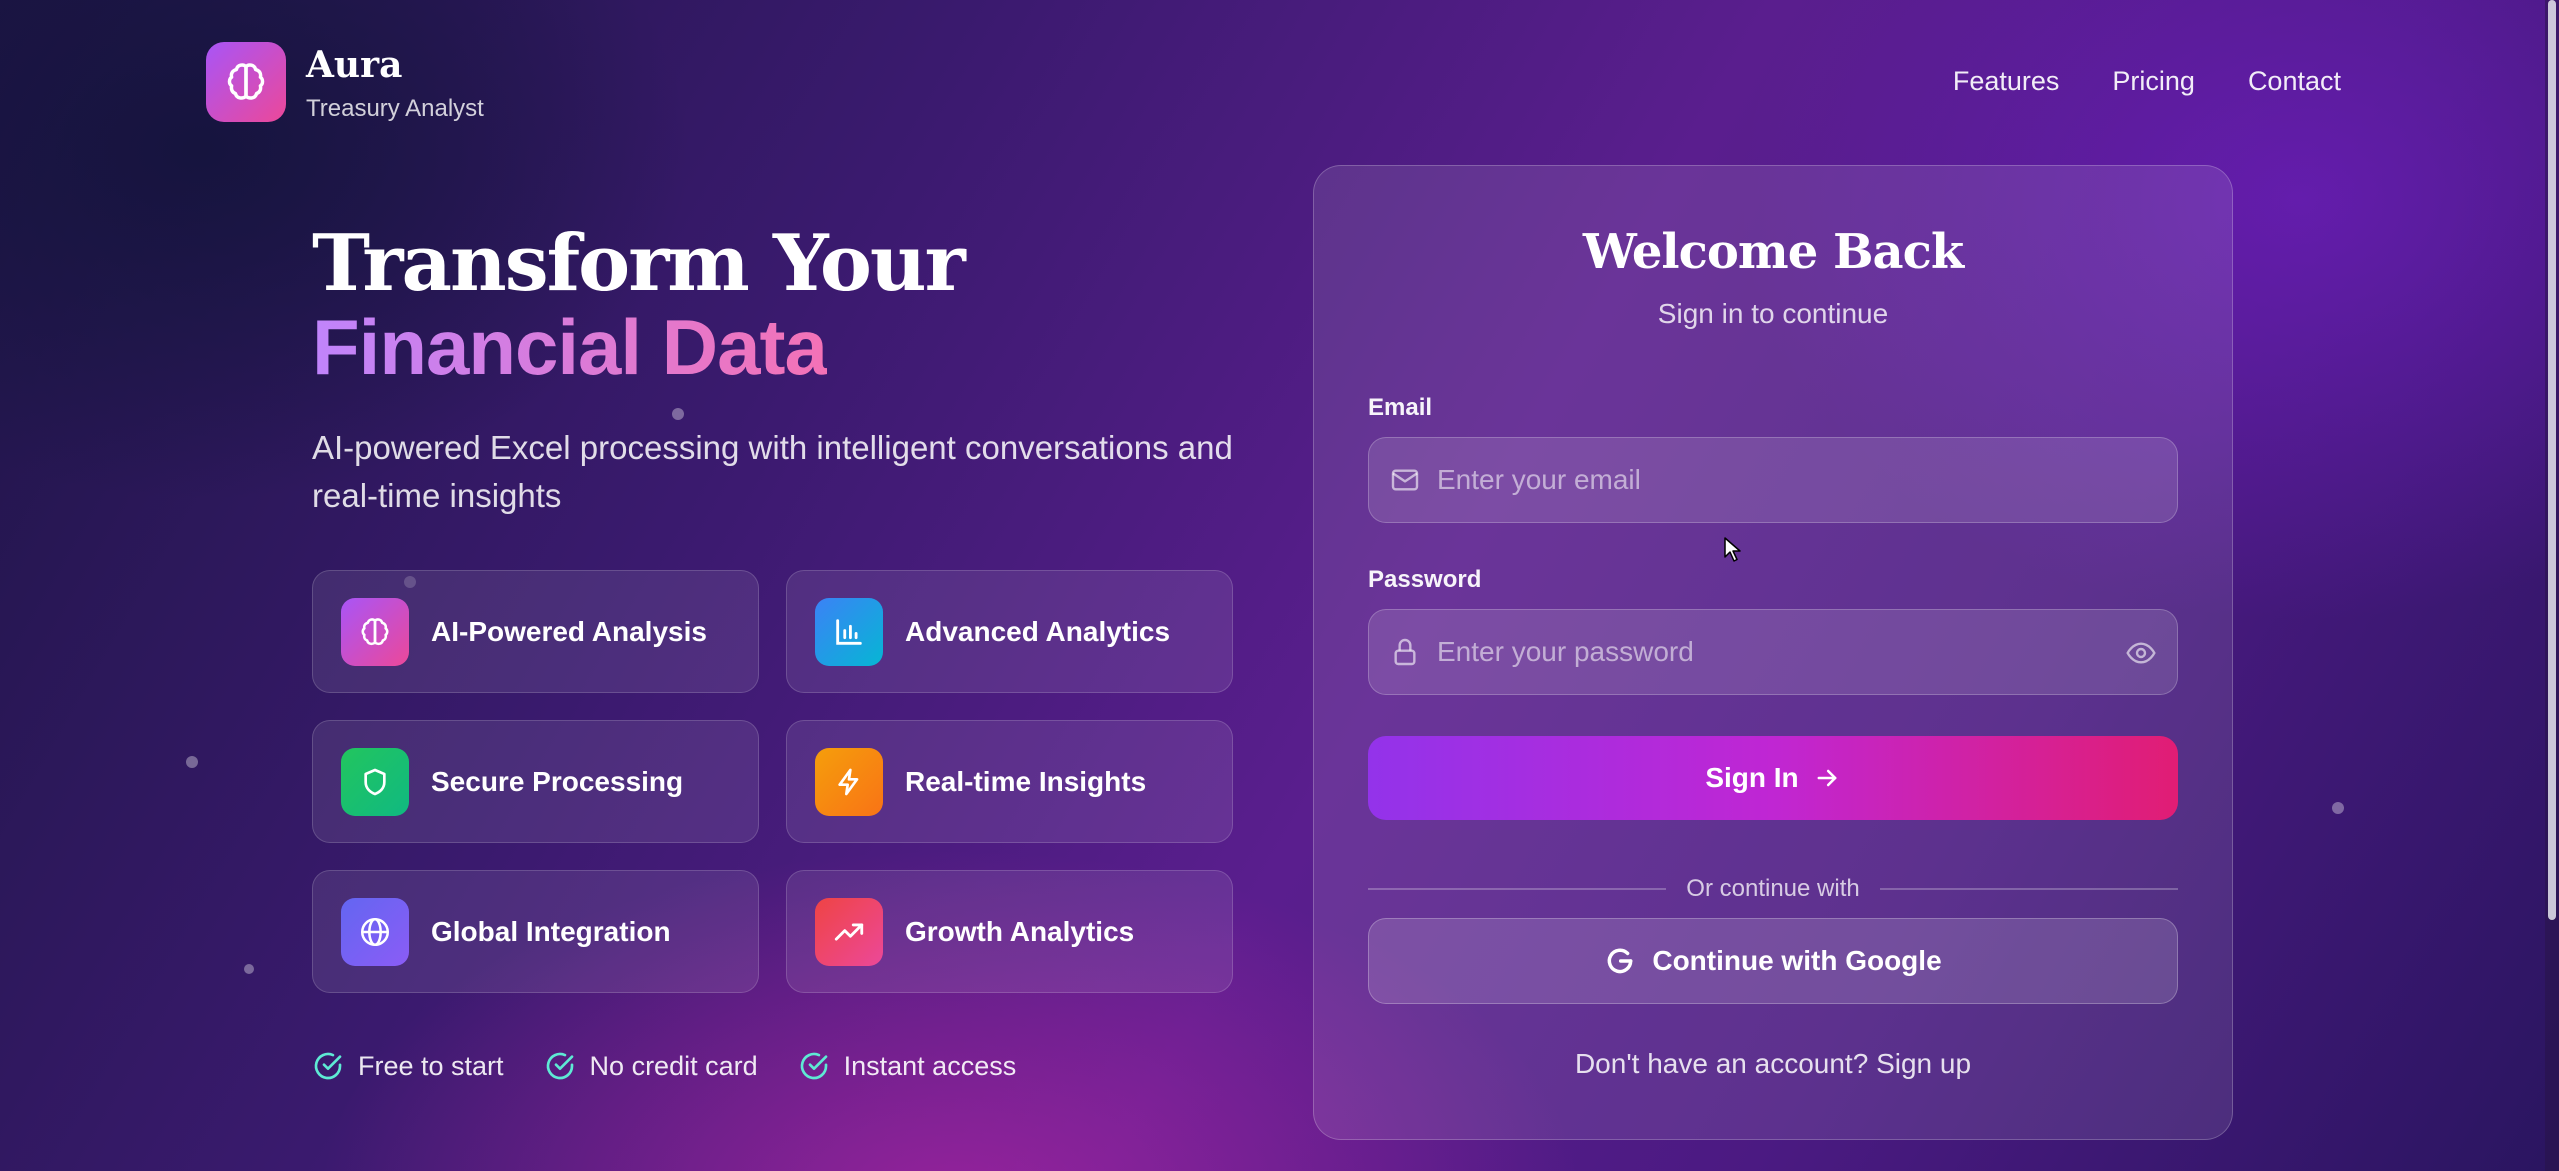  What do you see at coordinates (354, 65) in the screenshot?
I see `brand-name: Aura` at bounding box center [354, 65].